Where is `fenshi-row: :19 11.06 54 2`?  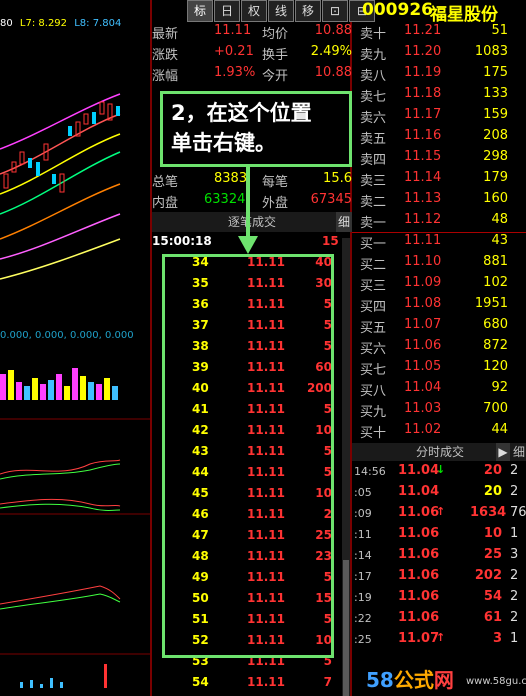 fenshi-row: :19 11.06 54 2 is located at coordinates (439, 599).